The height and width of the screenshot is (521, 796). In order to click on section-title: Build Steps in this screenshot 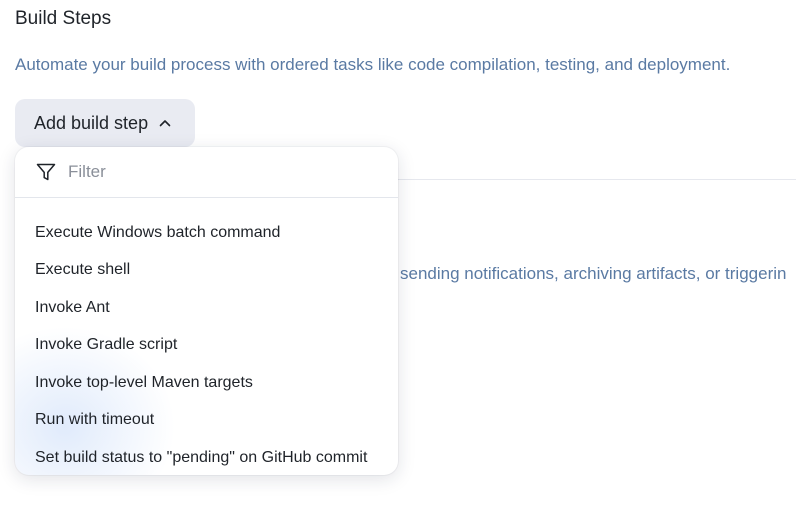, I will do `click(63, 18)`.